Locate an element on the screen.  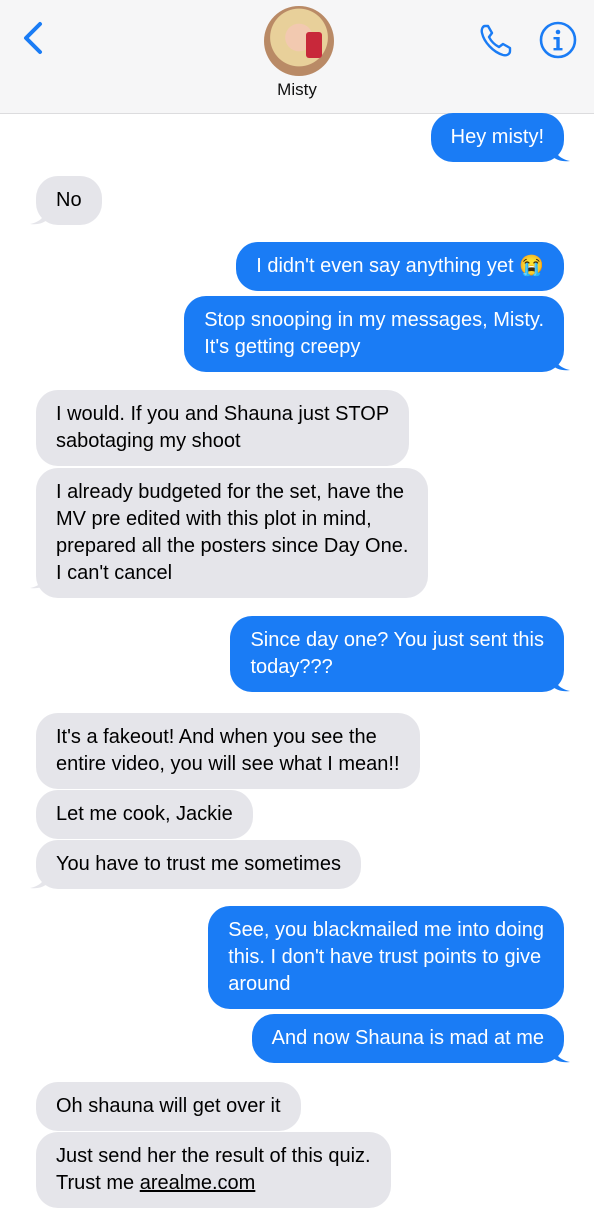
message-bubble-incoming: Let me cook, Jackie is located at coordinates (144, 814).